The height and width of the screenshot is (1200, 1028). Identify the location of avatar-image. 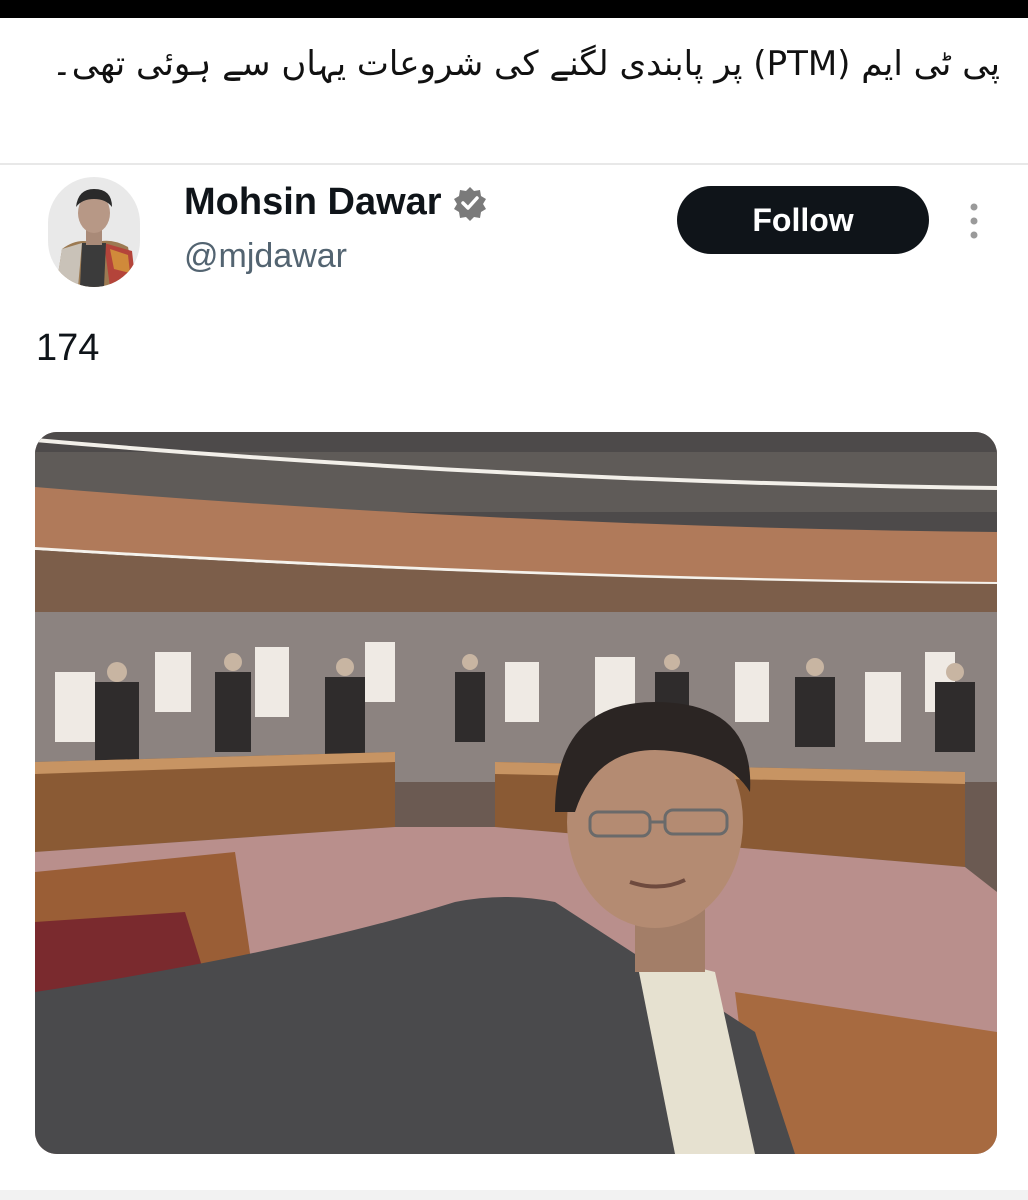
(94, 232).